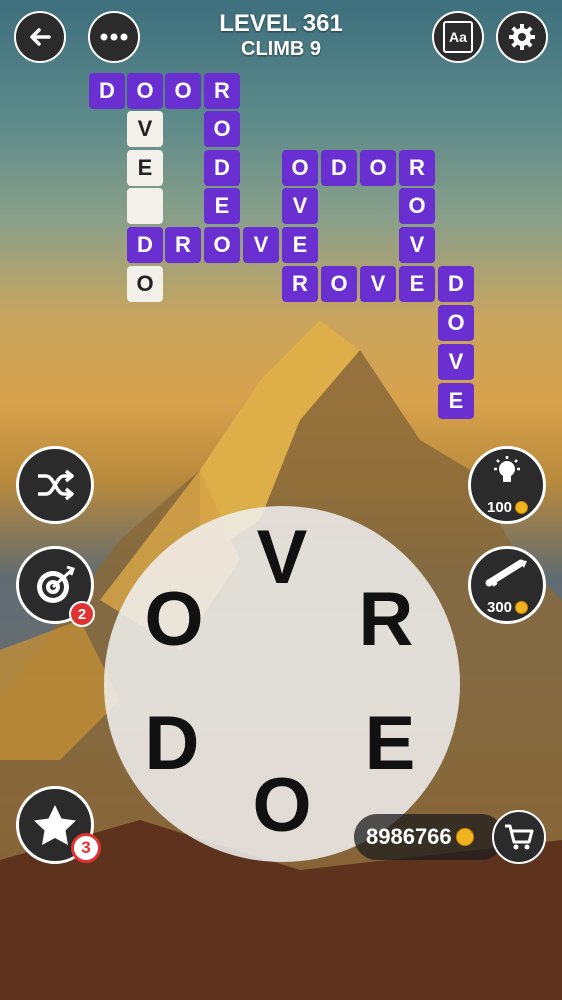  Describe the element at coordinates (386, 620) in the screenshot. I see `wheel-letter: R` at that location.